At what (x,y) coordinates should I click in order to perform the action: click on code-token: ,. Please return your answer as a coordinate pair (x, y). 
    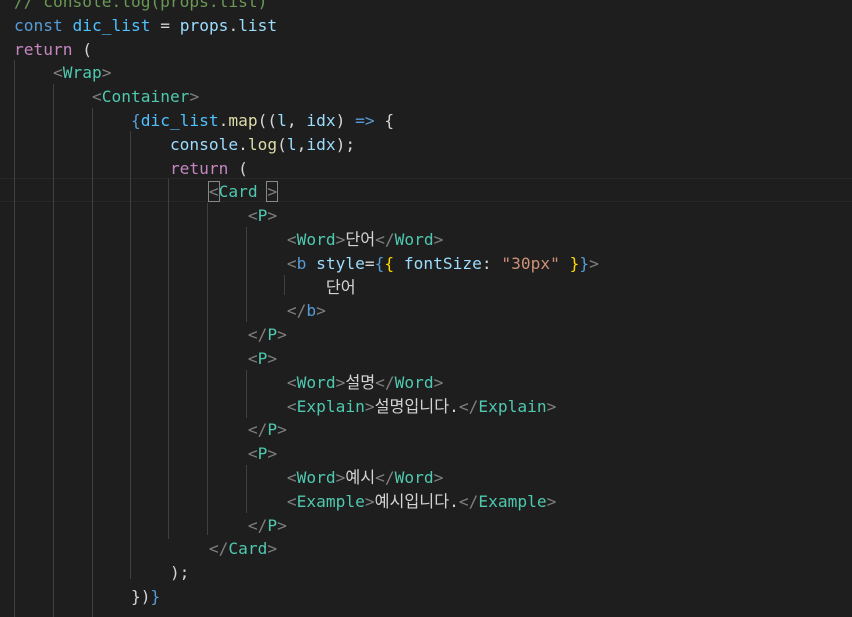
    Looking at the image, I should click on (296, 120).